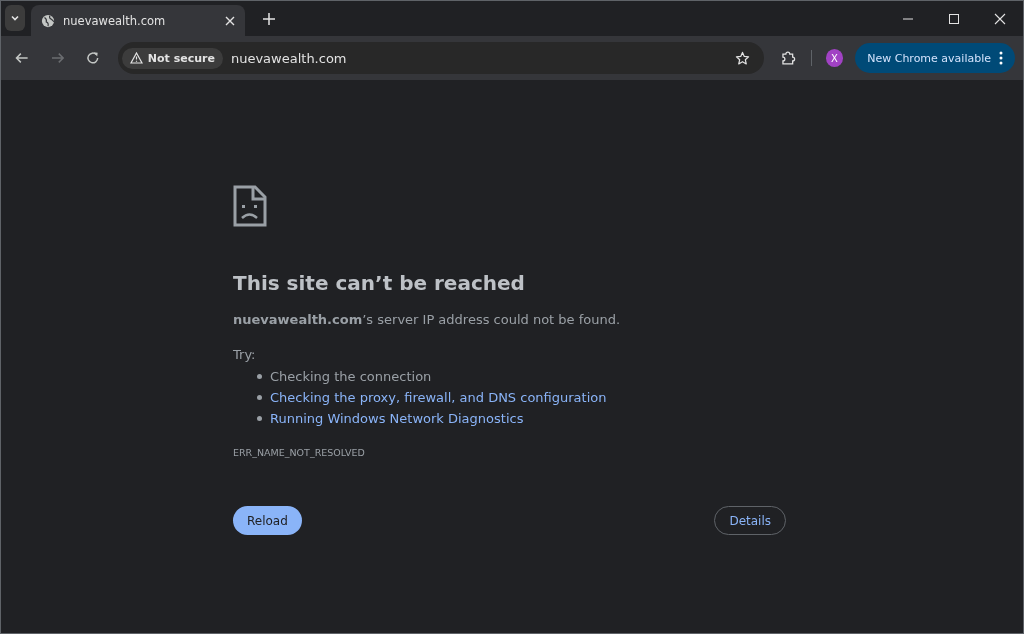 This screenshot has width=1024, height=634. What do you see at coordinates (397, 418) in the screenshot?
I see `suggestion-link: Running Windows Network Diagnostics` at bounding box center [397, 418].